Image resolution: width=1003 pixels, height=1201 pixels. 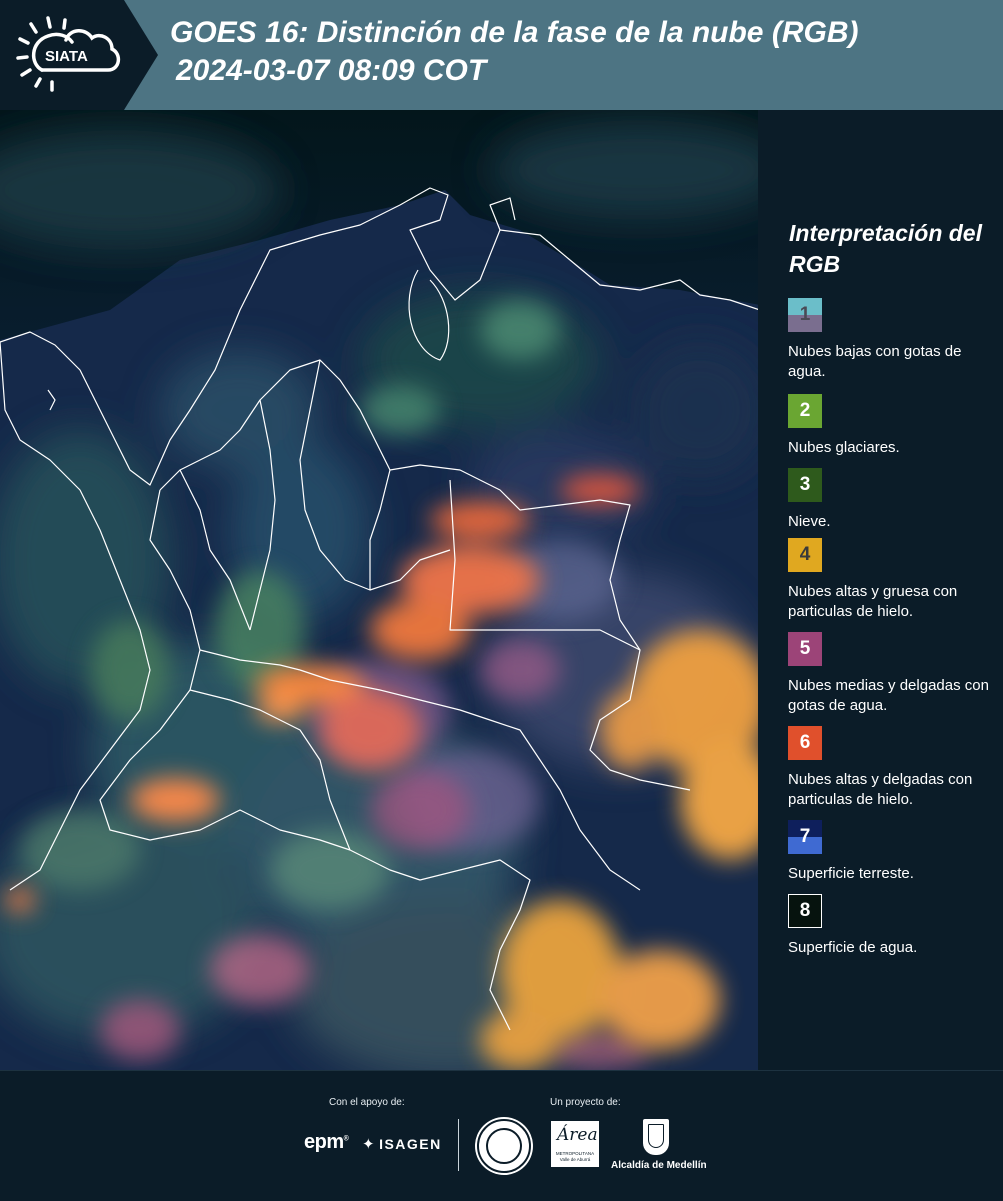 I want to click on legend-swatch-5: 5, so click(x=805, y=649).